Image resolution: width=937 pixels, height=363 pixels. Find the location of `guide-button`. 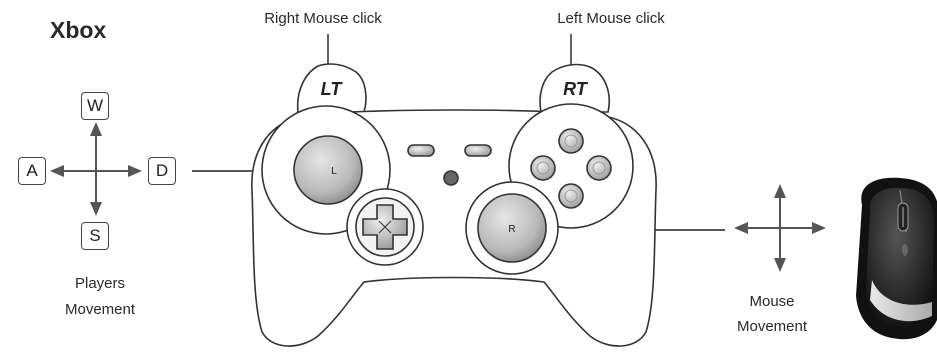

guide-button is located at coordinates (451, 178).